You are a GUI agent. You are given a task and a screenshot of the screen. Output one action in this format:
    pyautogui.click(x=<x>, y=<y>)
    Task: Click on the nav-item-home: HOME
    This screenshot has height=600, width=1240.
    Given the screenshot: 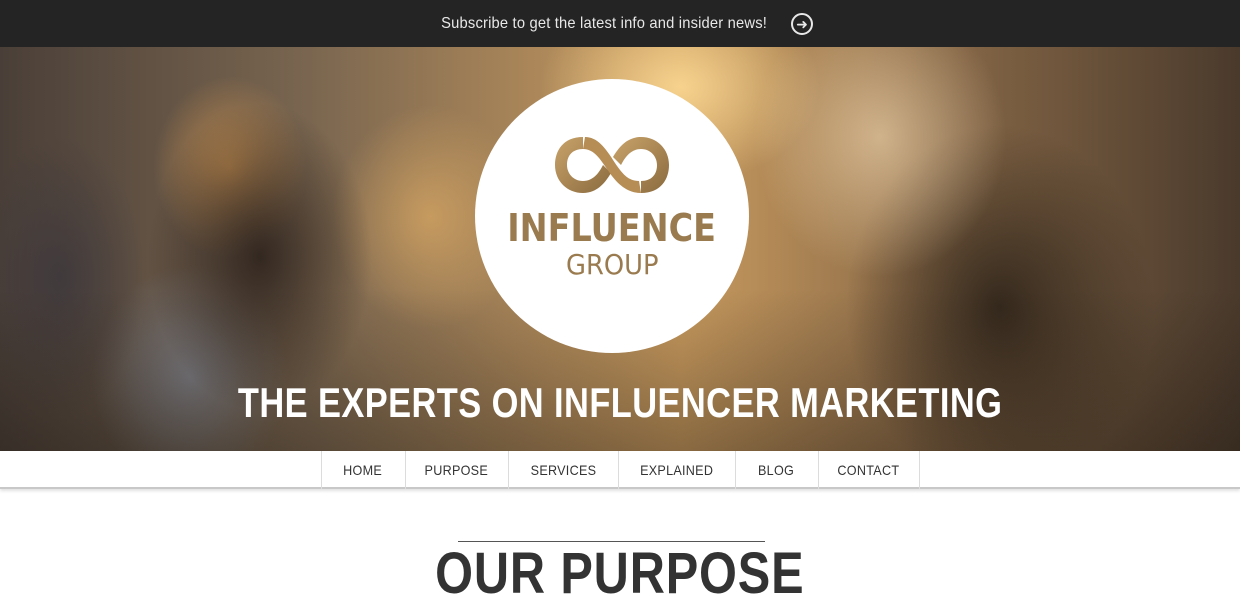 What is the action you would take?
    pyautogui.click(x=364, y=470)
    